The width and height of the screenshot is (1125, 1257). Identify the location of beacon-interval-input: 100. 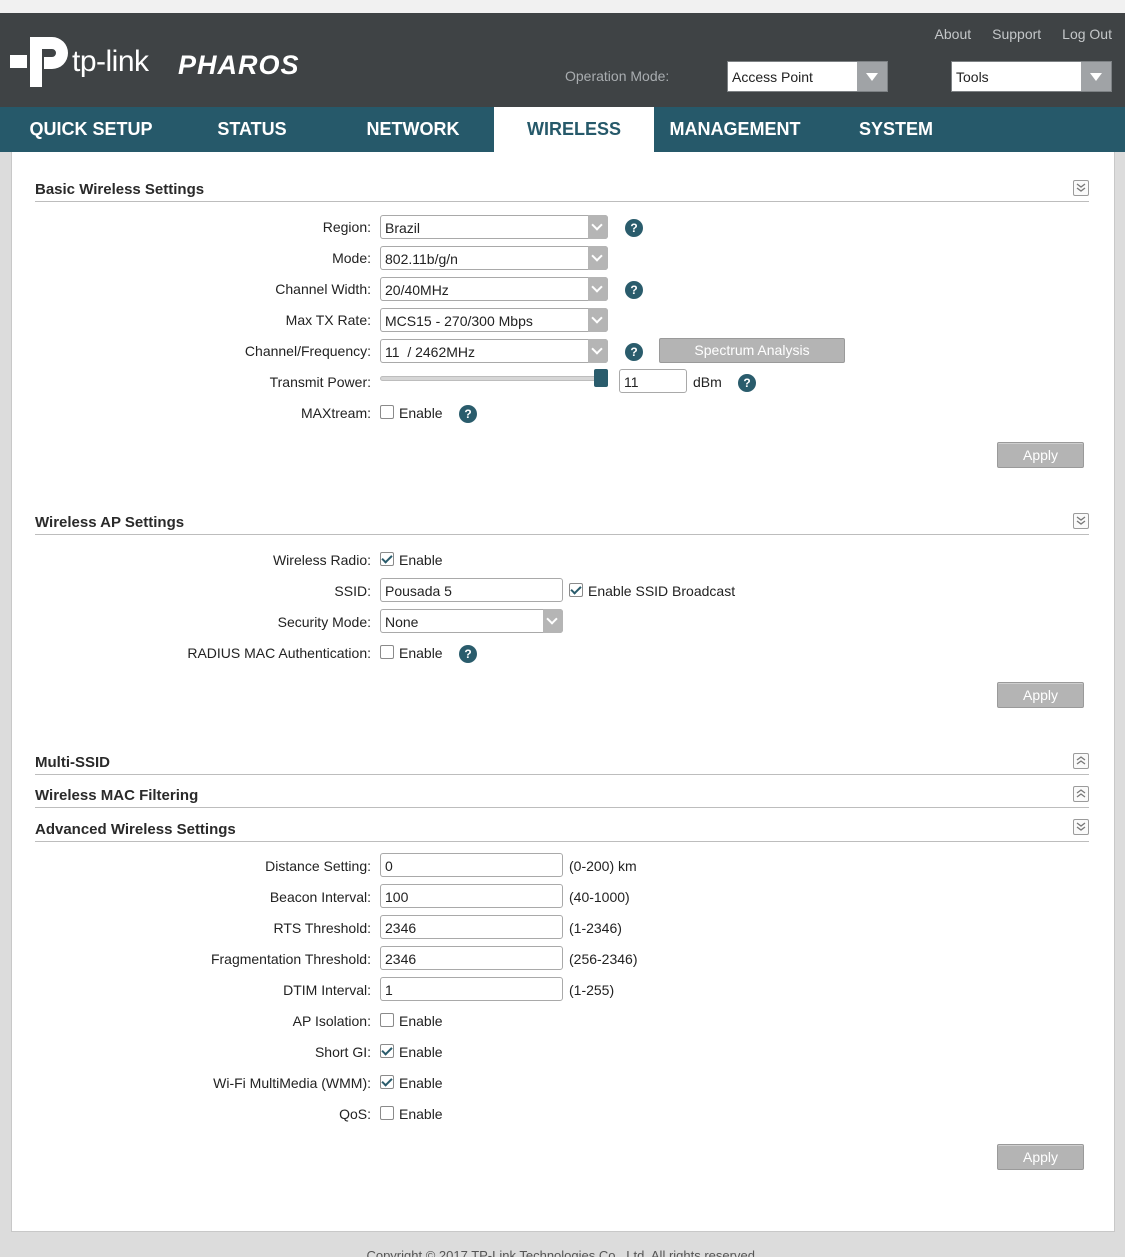
(471, 896).